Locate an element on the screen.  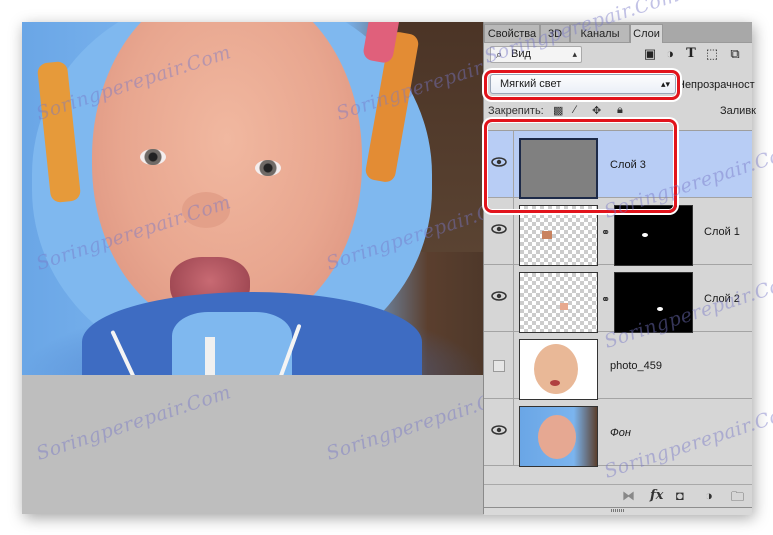
select-arrows-icon: ▴▾ is located at coordinates (665, 84).